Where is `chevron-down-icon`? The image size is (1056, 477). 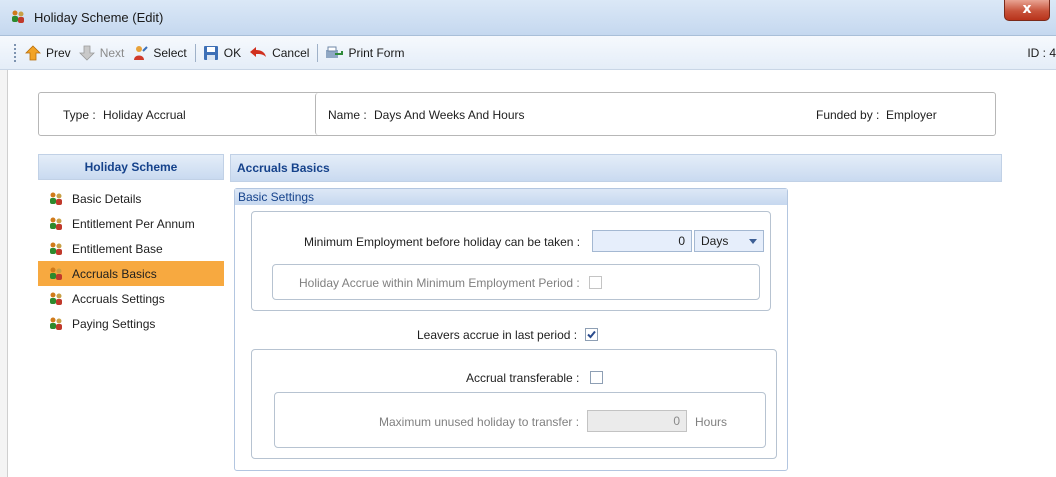
chevron-down-icon is located at coordinates (753, 241).